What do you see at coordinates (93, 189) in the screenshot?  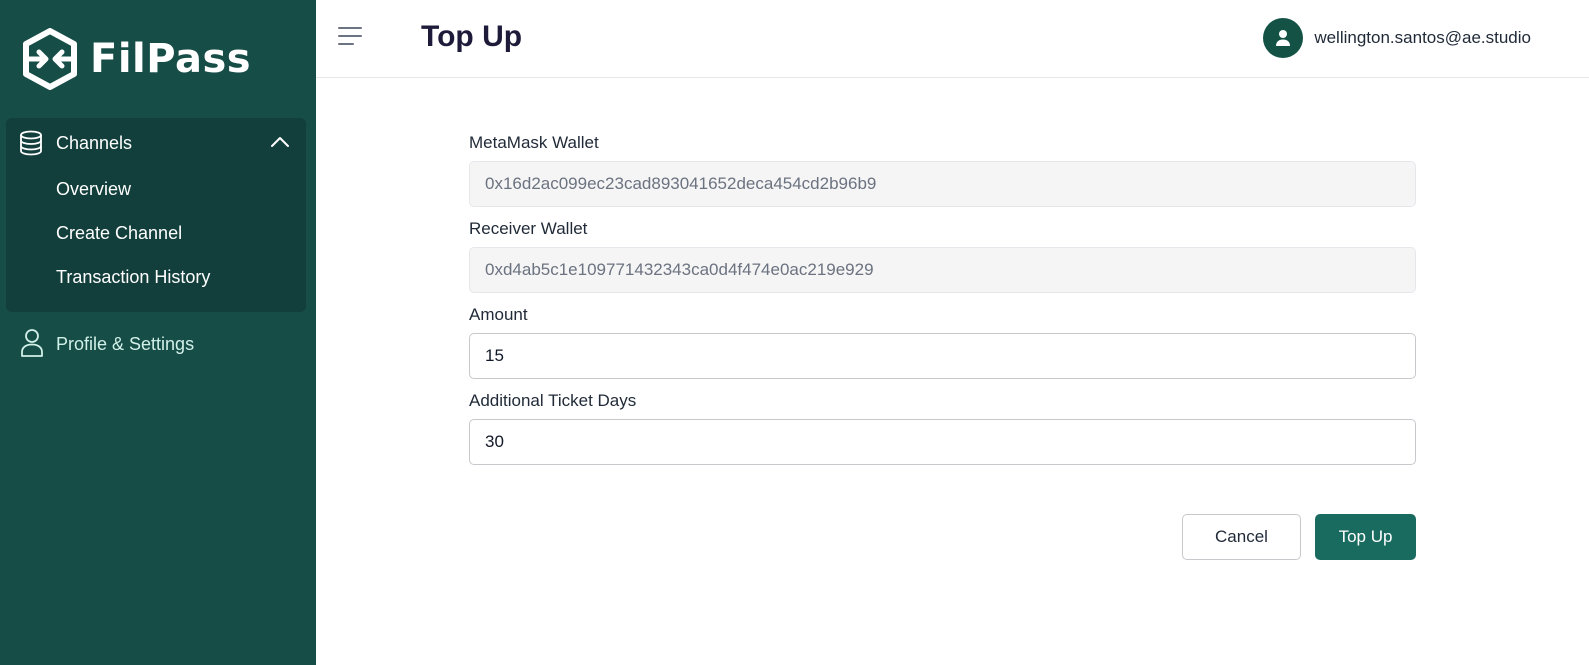 I see `sidebar-item-overview: Overview` at bounding box center [93, 189].